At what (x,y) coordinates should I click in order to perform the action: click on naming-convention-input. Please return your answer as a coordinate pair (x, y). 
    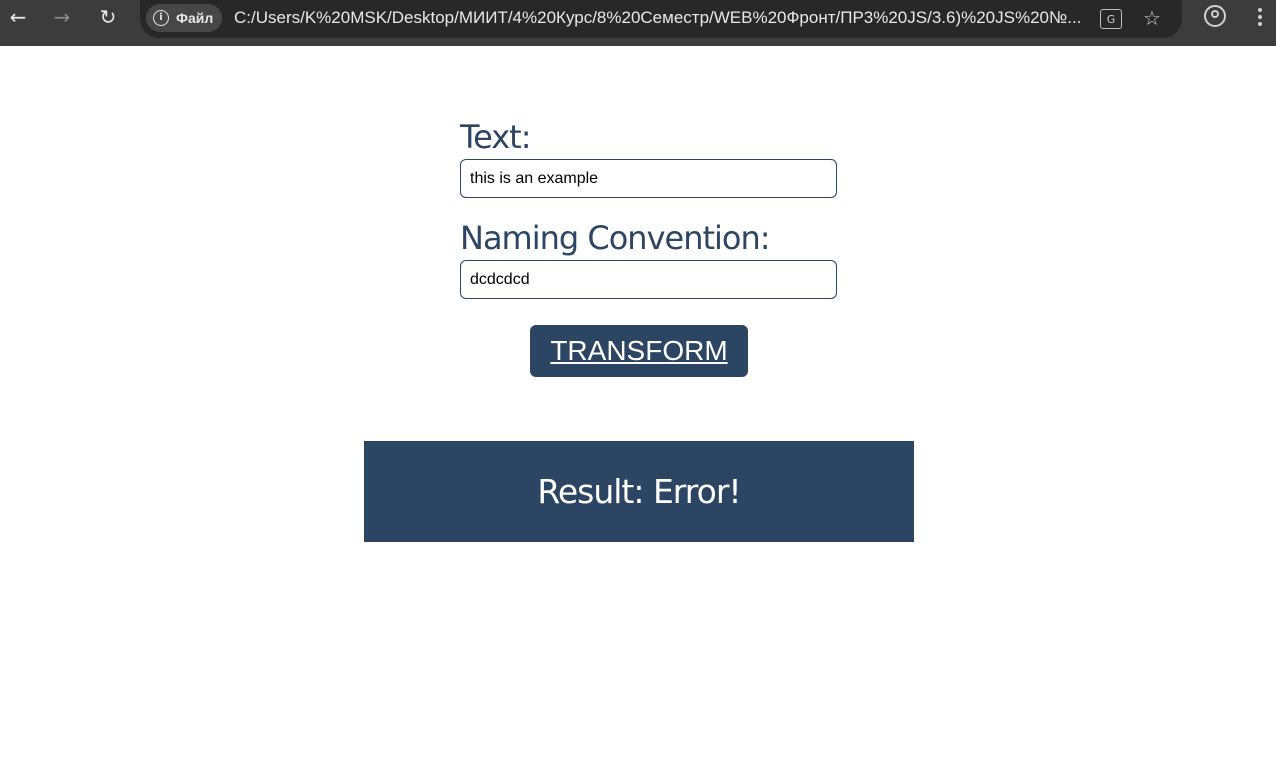
    Looking at the image, I should click on (648, 279).